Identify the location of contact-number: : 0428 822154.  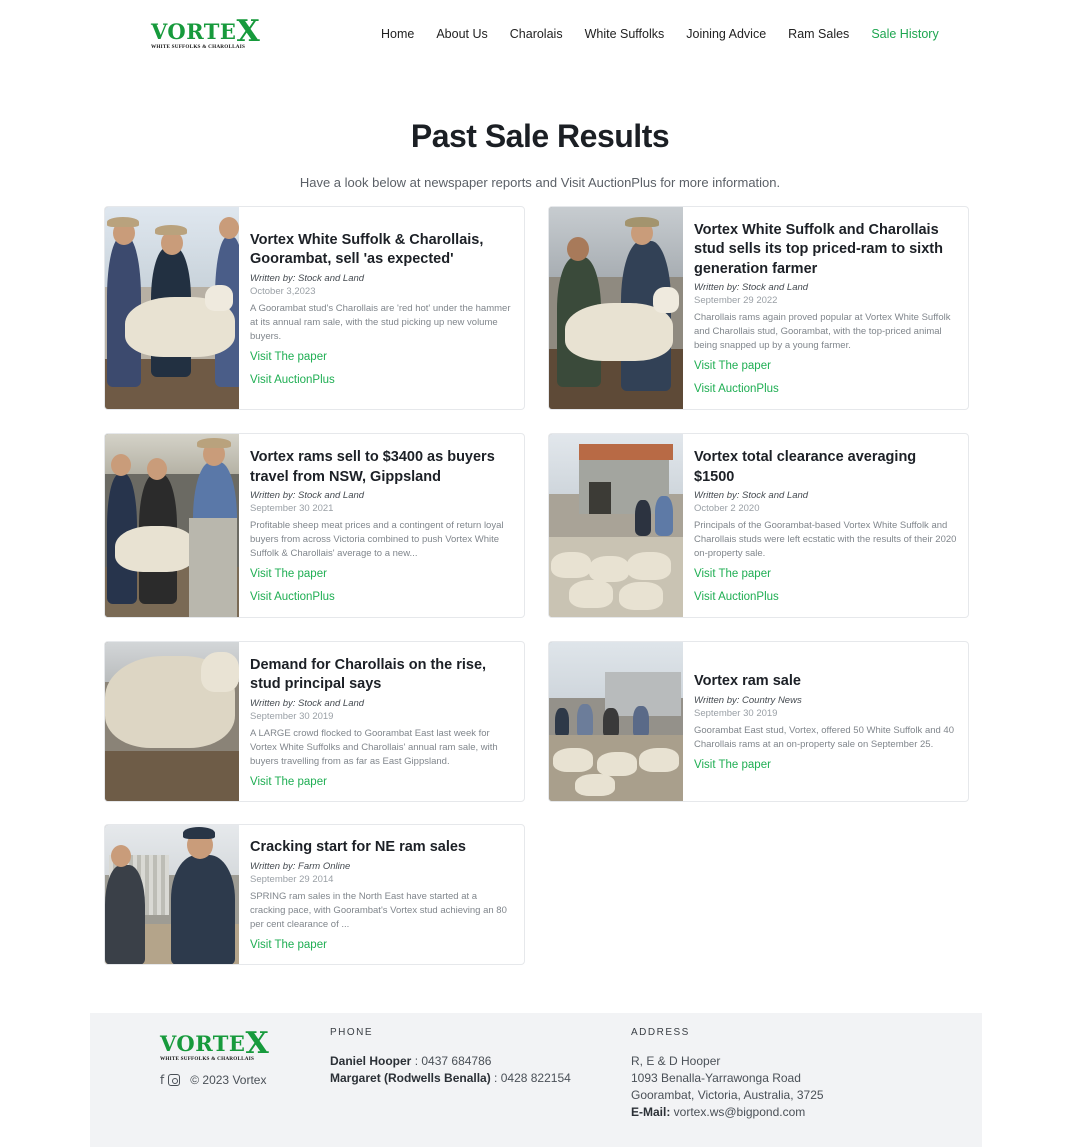
(531, 1078).